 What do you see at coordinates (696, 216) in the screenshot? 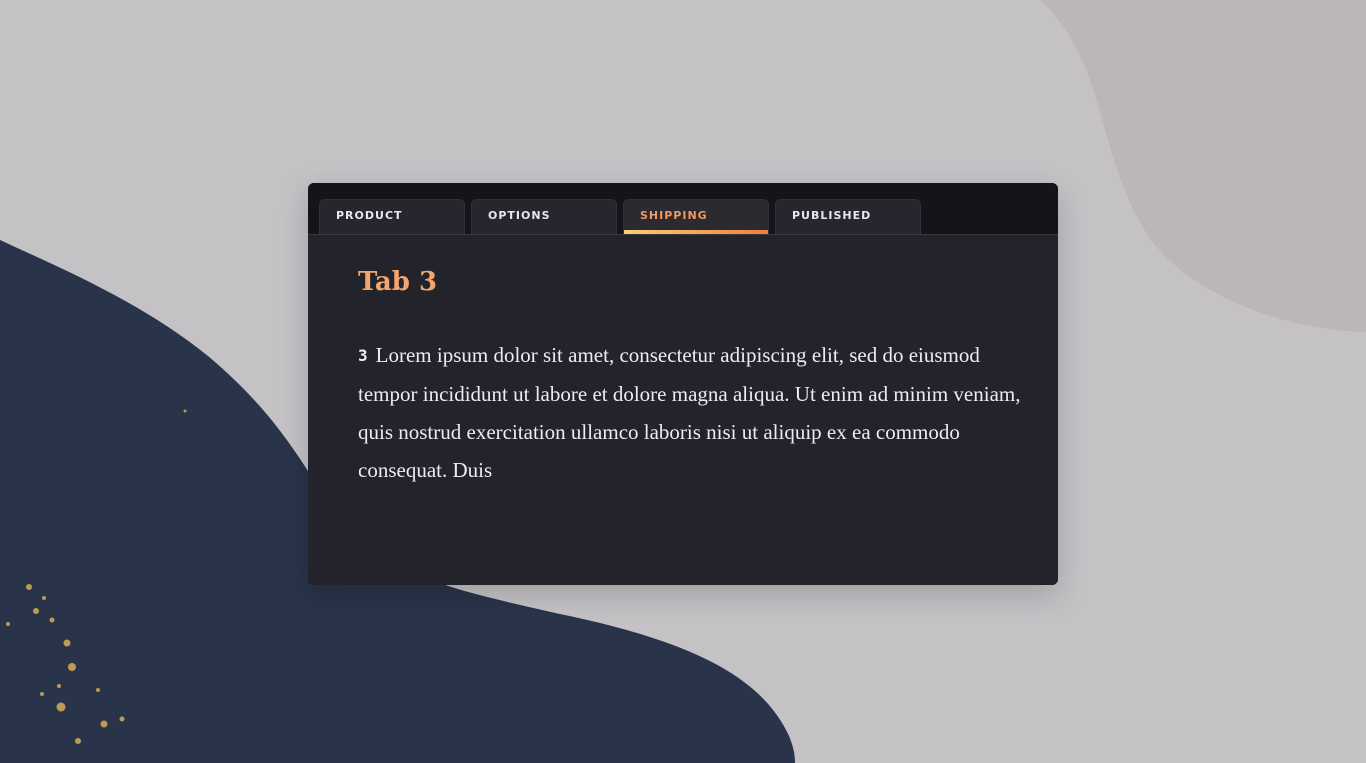
I see `tab-shipping: SHIPPING` at bounding box center [696, 216].